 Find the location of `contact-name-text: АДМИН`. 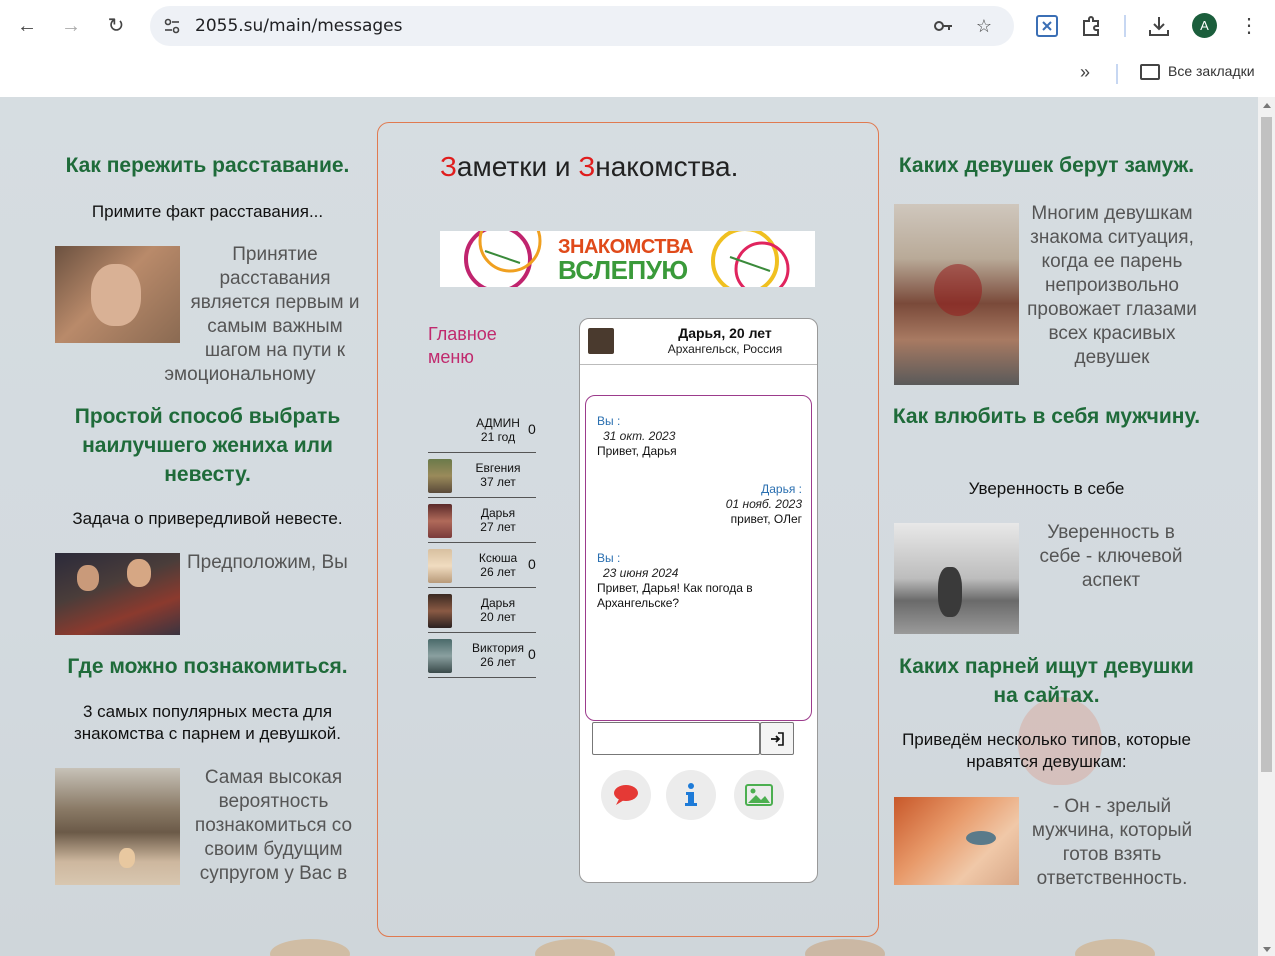

contact-name-text: АДМИН is located at coordinates (498, 423).